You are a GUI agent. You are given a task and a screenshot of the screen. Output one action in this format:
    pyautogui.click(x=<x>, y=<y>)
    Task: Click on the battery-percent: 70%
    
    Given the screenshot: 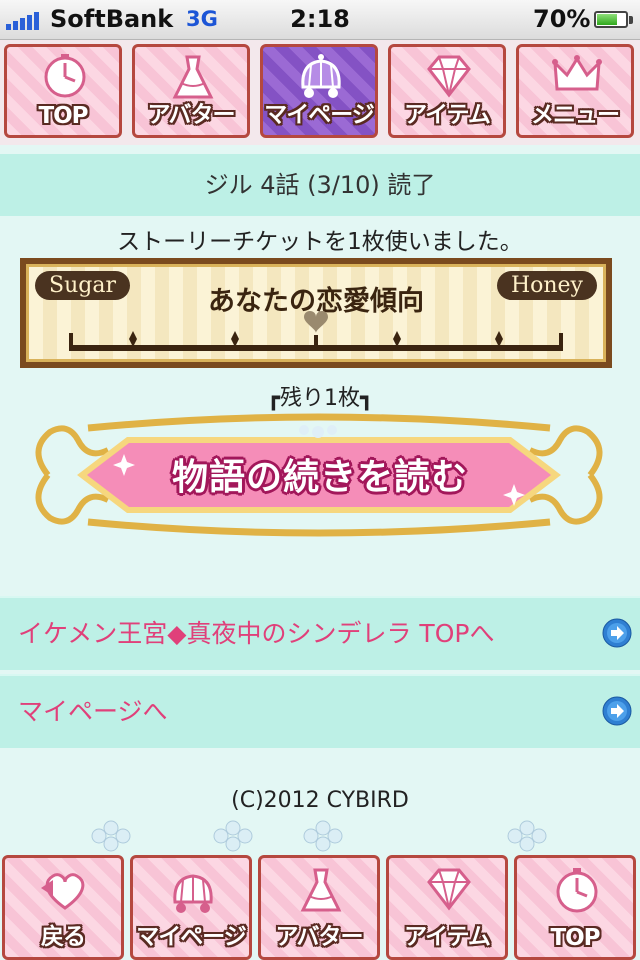 What is the action you would take?
    pyautogui.click(x=562, y=19)
    